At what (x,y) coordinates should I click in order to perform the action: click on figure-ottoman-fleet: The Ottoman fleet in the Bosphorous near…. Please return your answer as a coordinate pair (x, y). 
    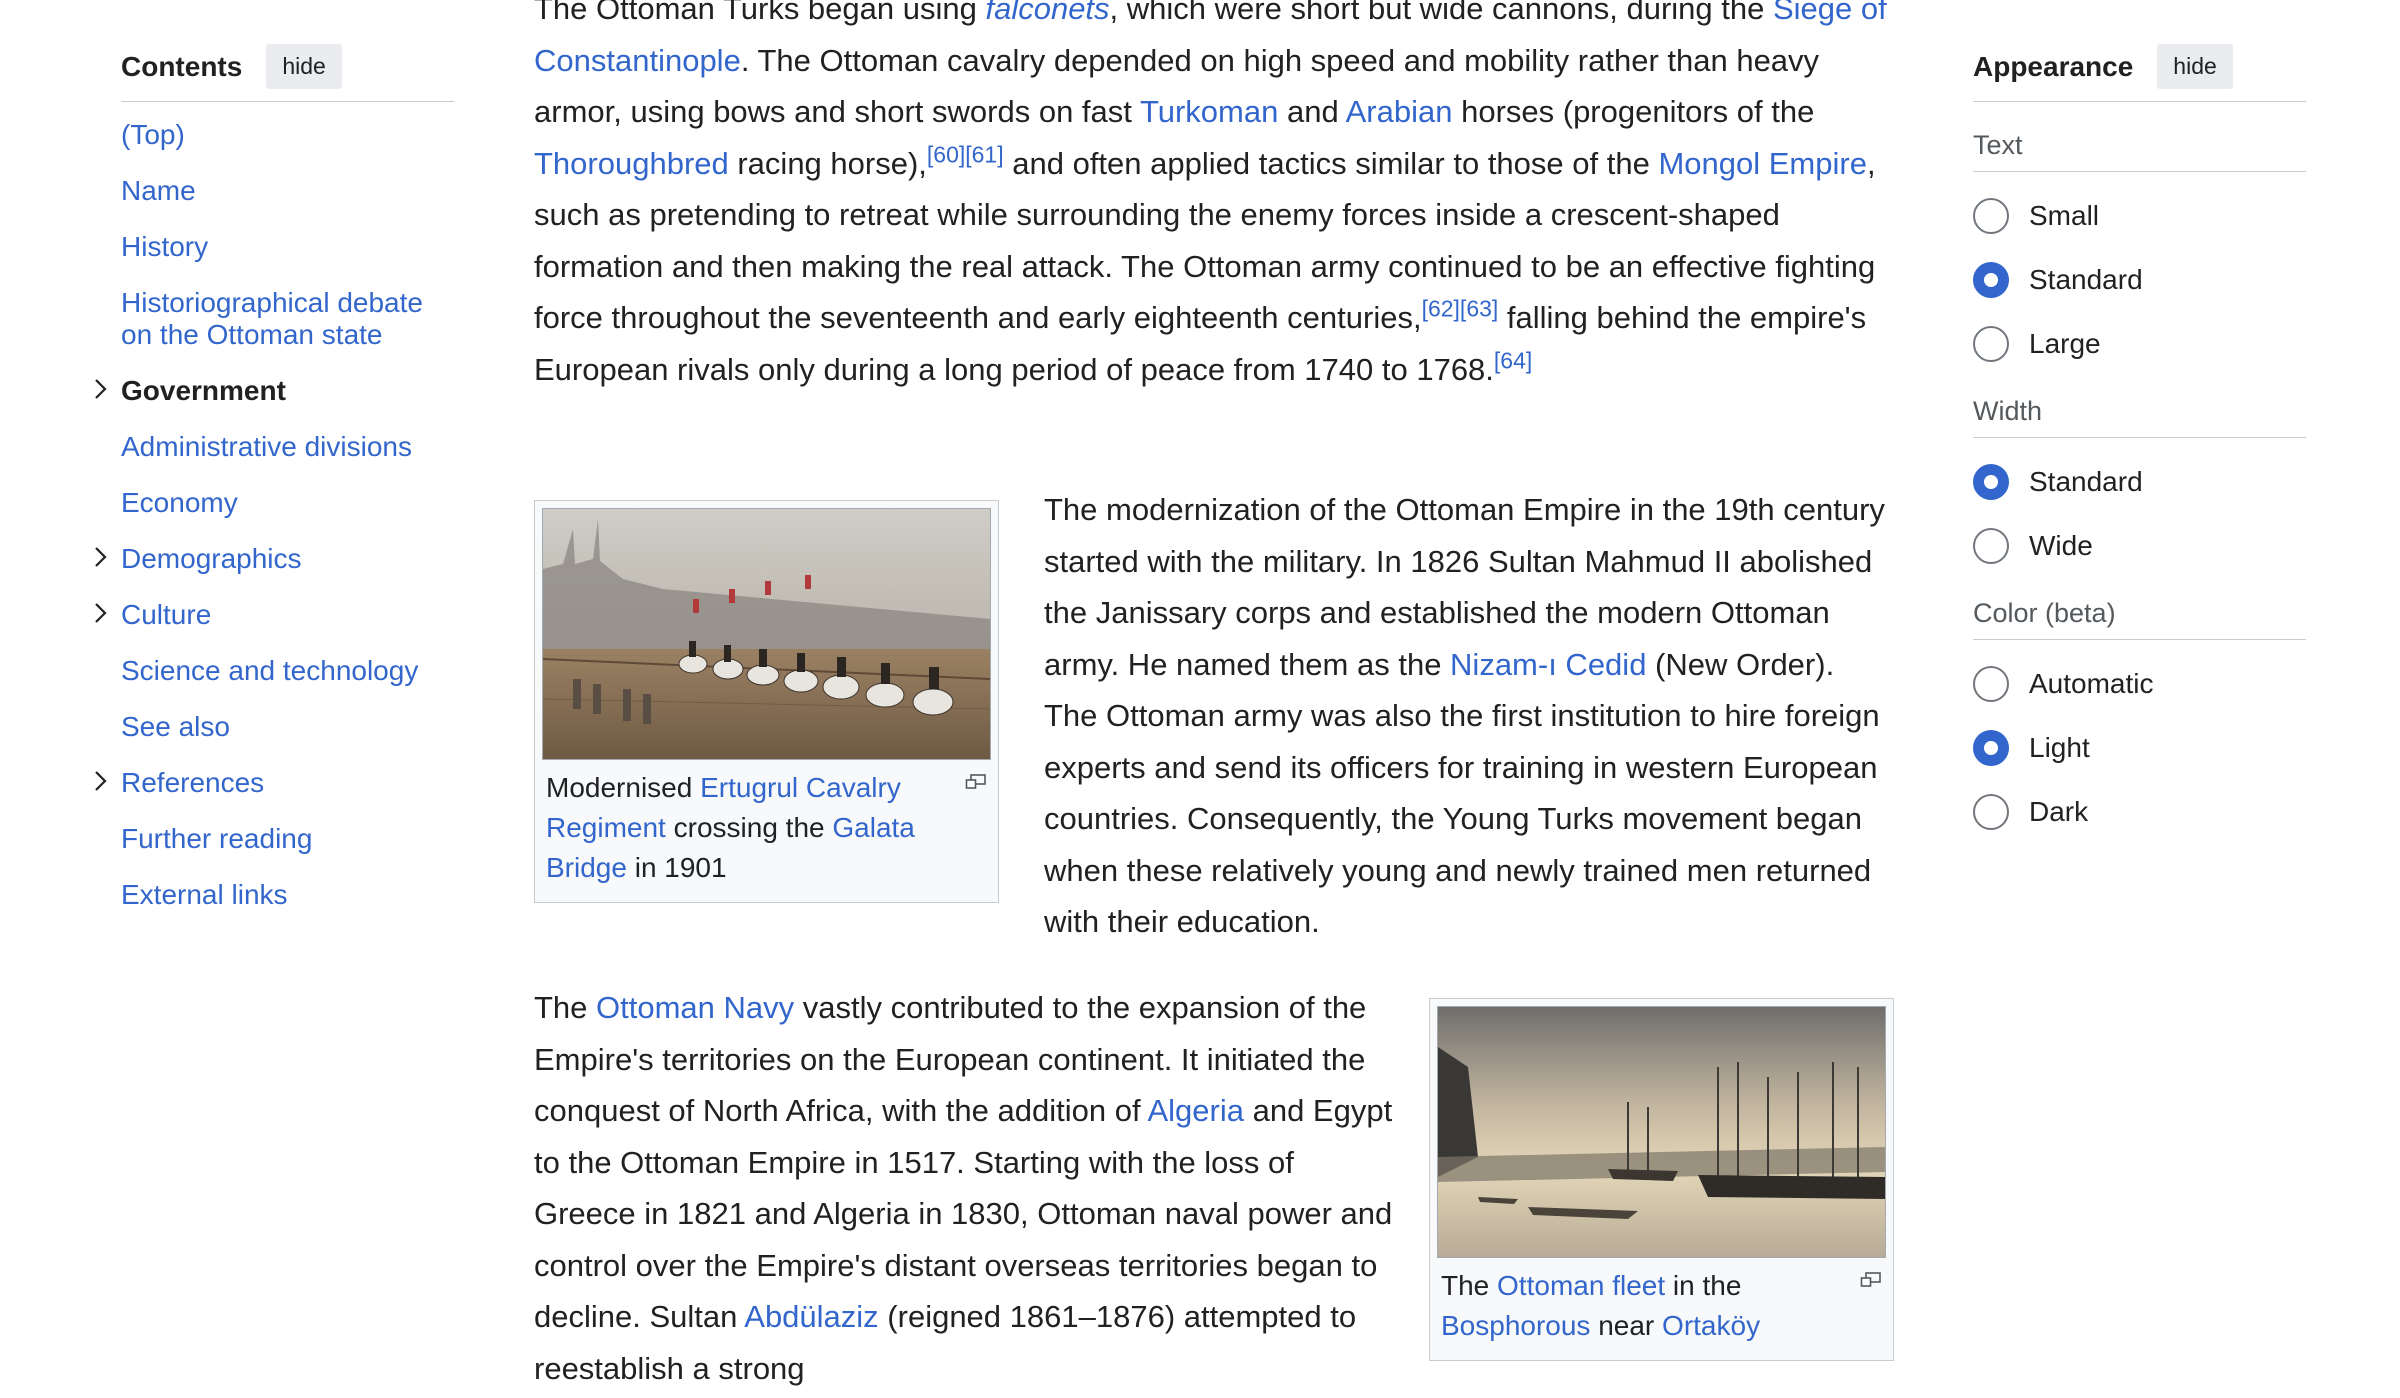
    Looking at the image, I should click on (1661, 1179).